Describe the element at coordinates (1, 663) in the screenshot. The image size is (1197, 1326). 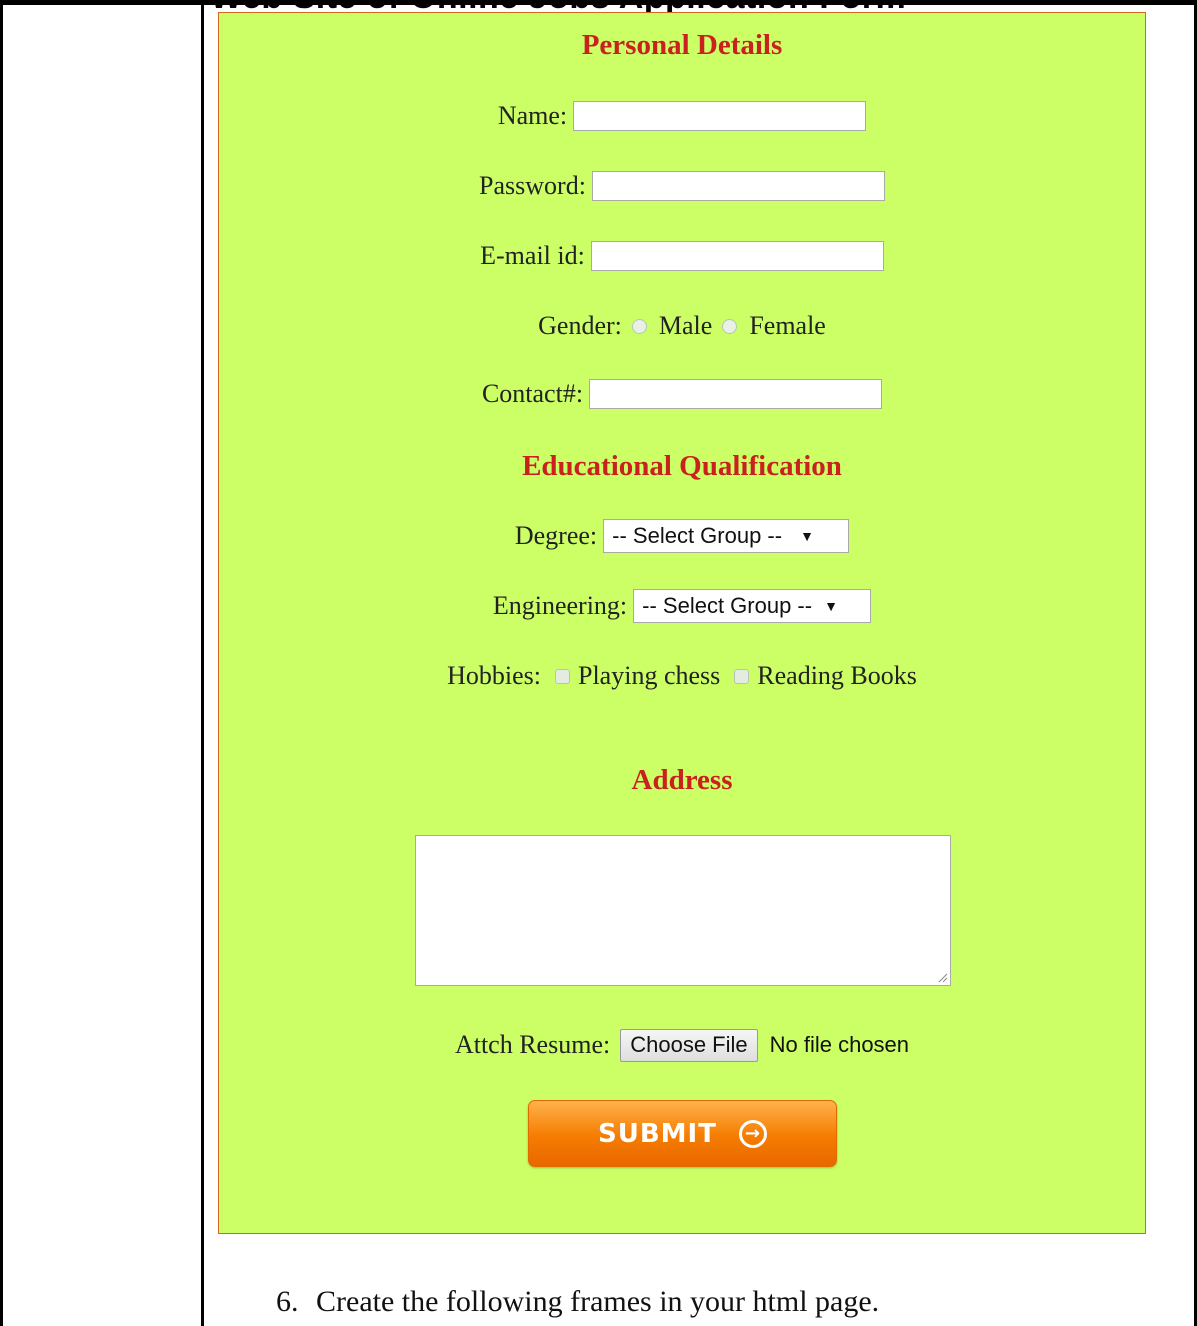
I see `table-left-border` at that location.